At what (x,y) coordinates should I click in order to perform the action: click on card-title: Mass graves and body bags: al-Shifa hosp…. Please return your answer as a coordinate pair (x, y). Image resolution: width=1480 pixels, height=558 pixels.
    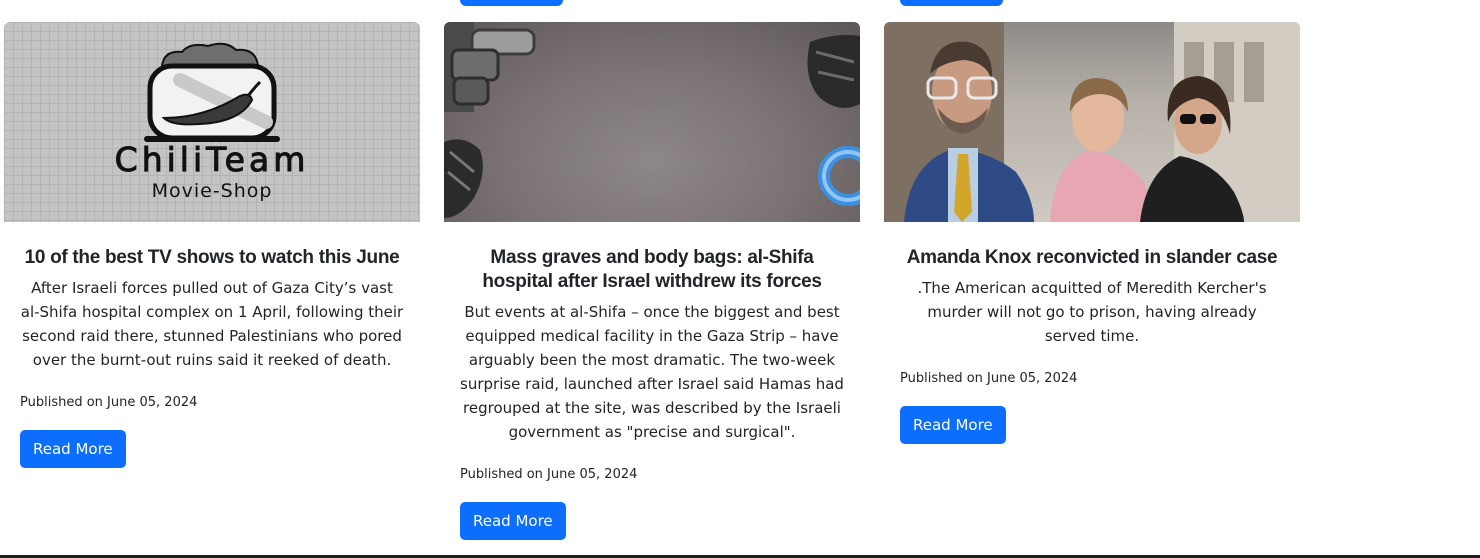
    Looking at the image, I should click on (652, 269).